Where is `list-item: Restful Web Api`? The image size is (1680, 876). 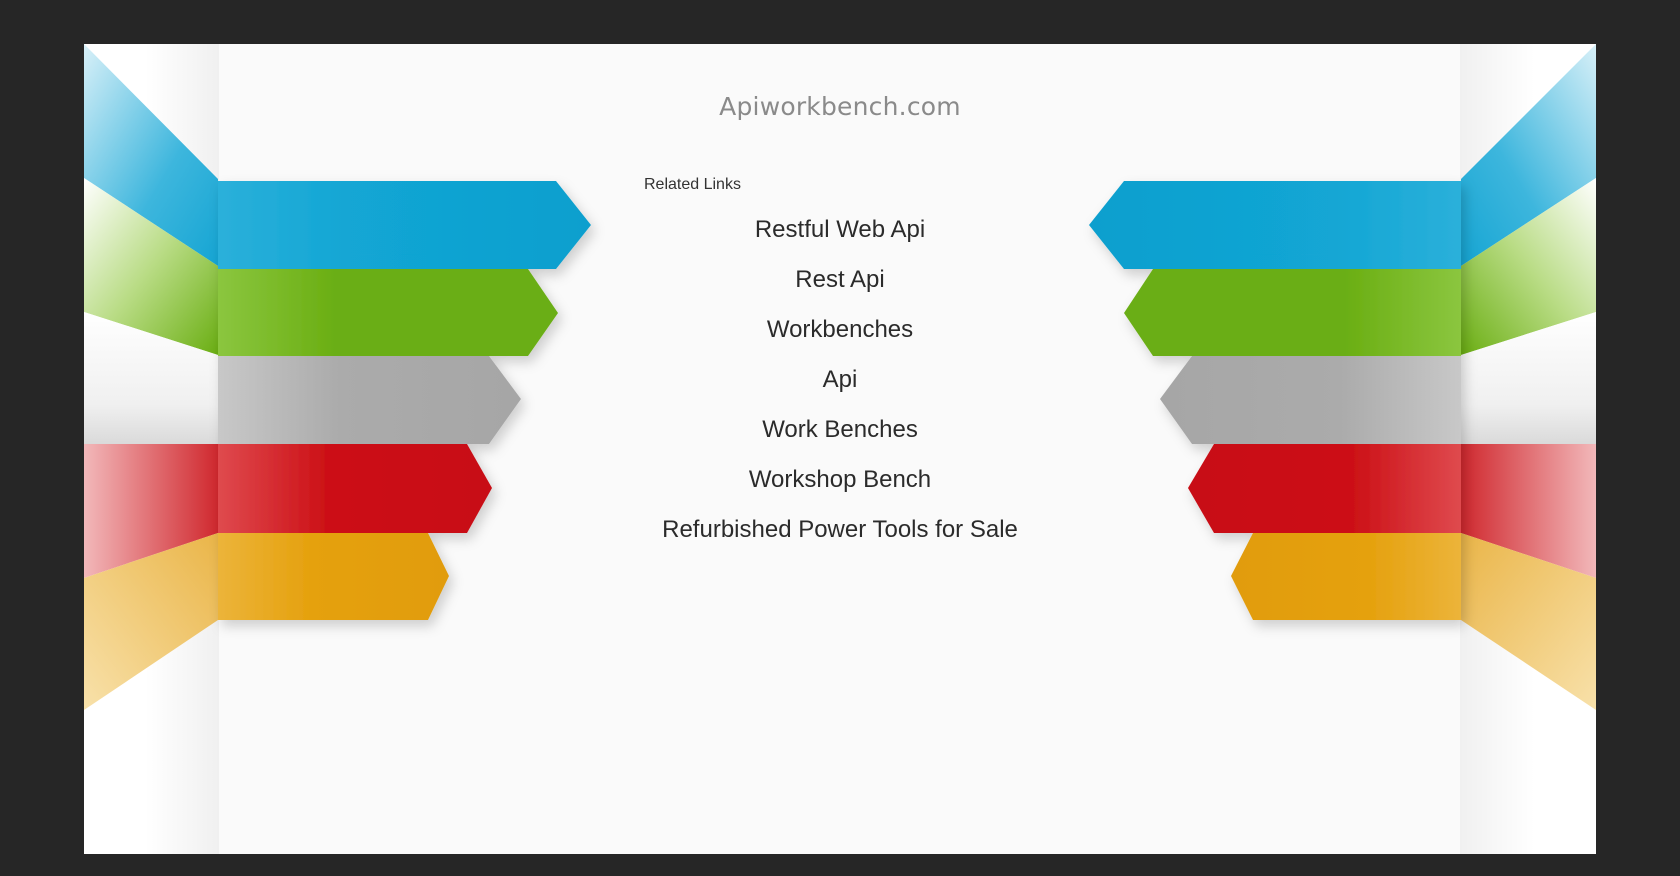 list-item: Restful Web Api is located at coordinates (840, 230).